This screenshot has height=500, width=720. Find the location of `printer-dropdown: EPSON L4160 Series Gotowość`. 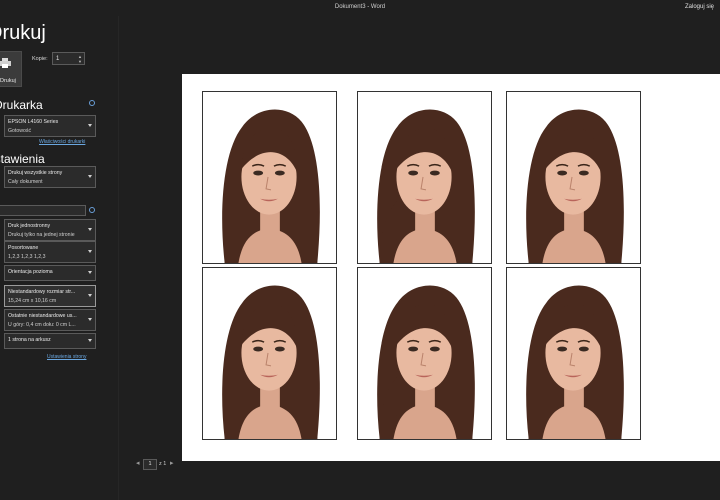

printer-dropdown: EPSON L4160 Series Gotowość is located at coordinates (50, 126).